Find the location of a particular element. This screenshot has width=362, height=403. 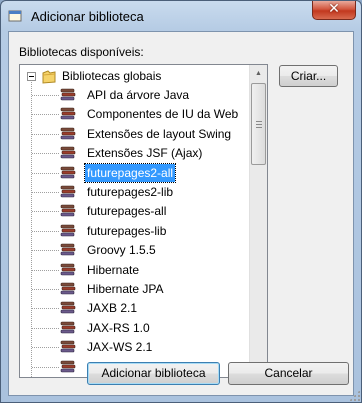

scroll-up-icon: ▲ is located at coordinates (258, 73).